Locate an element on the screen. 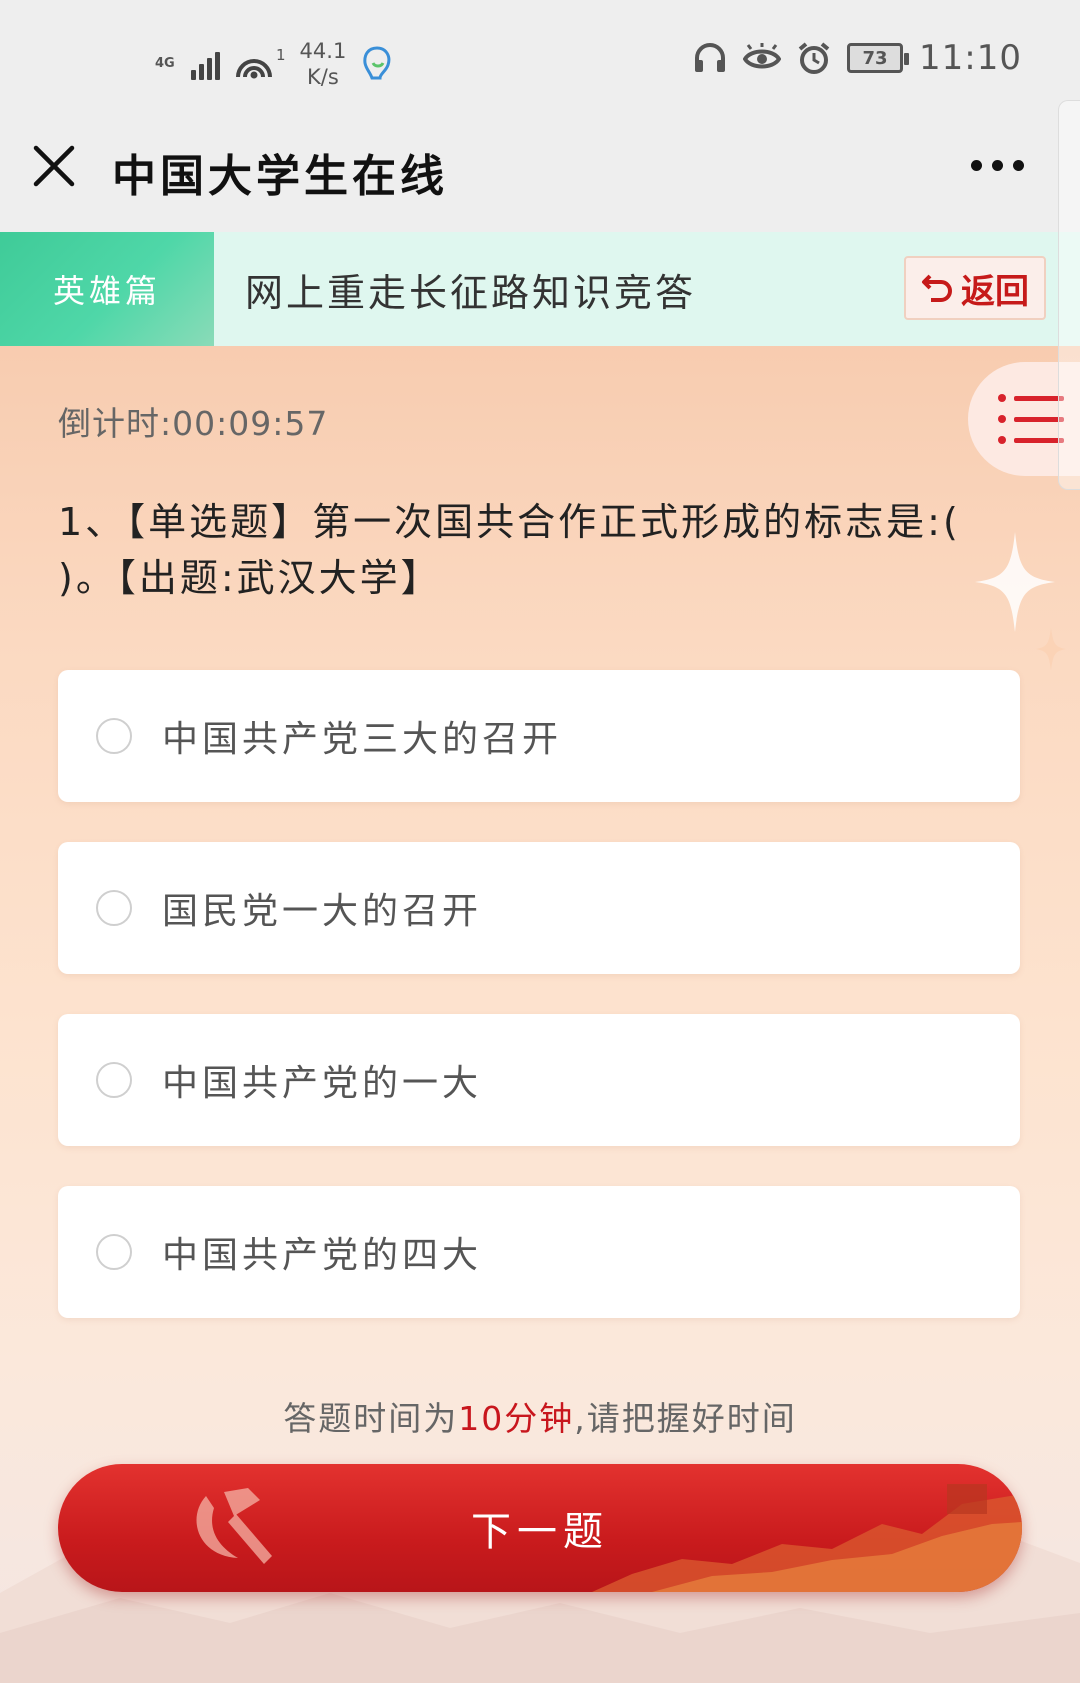 Image resolution: width=1080 pixels, height=1683 pixels. category-tag: 英雄篇 is located at coordinates (107, 289).